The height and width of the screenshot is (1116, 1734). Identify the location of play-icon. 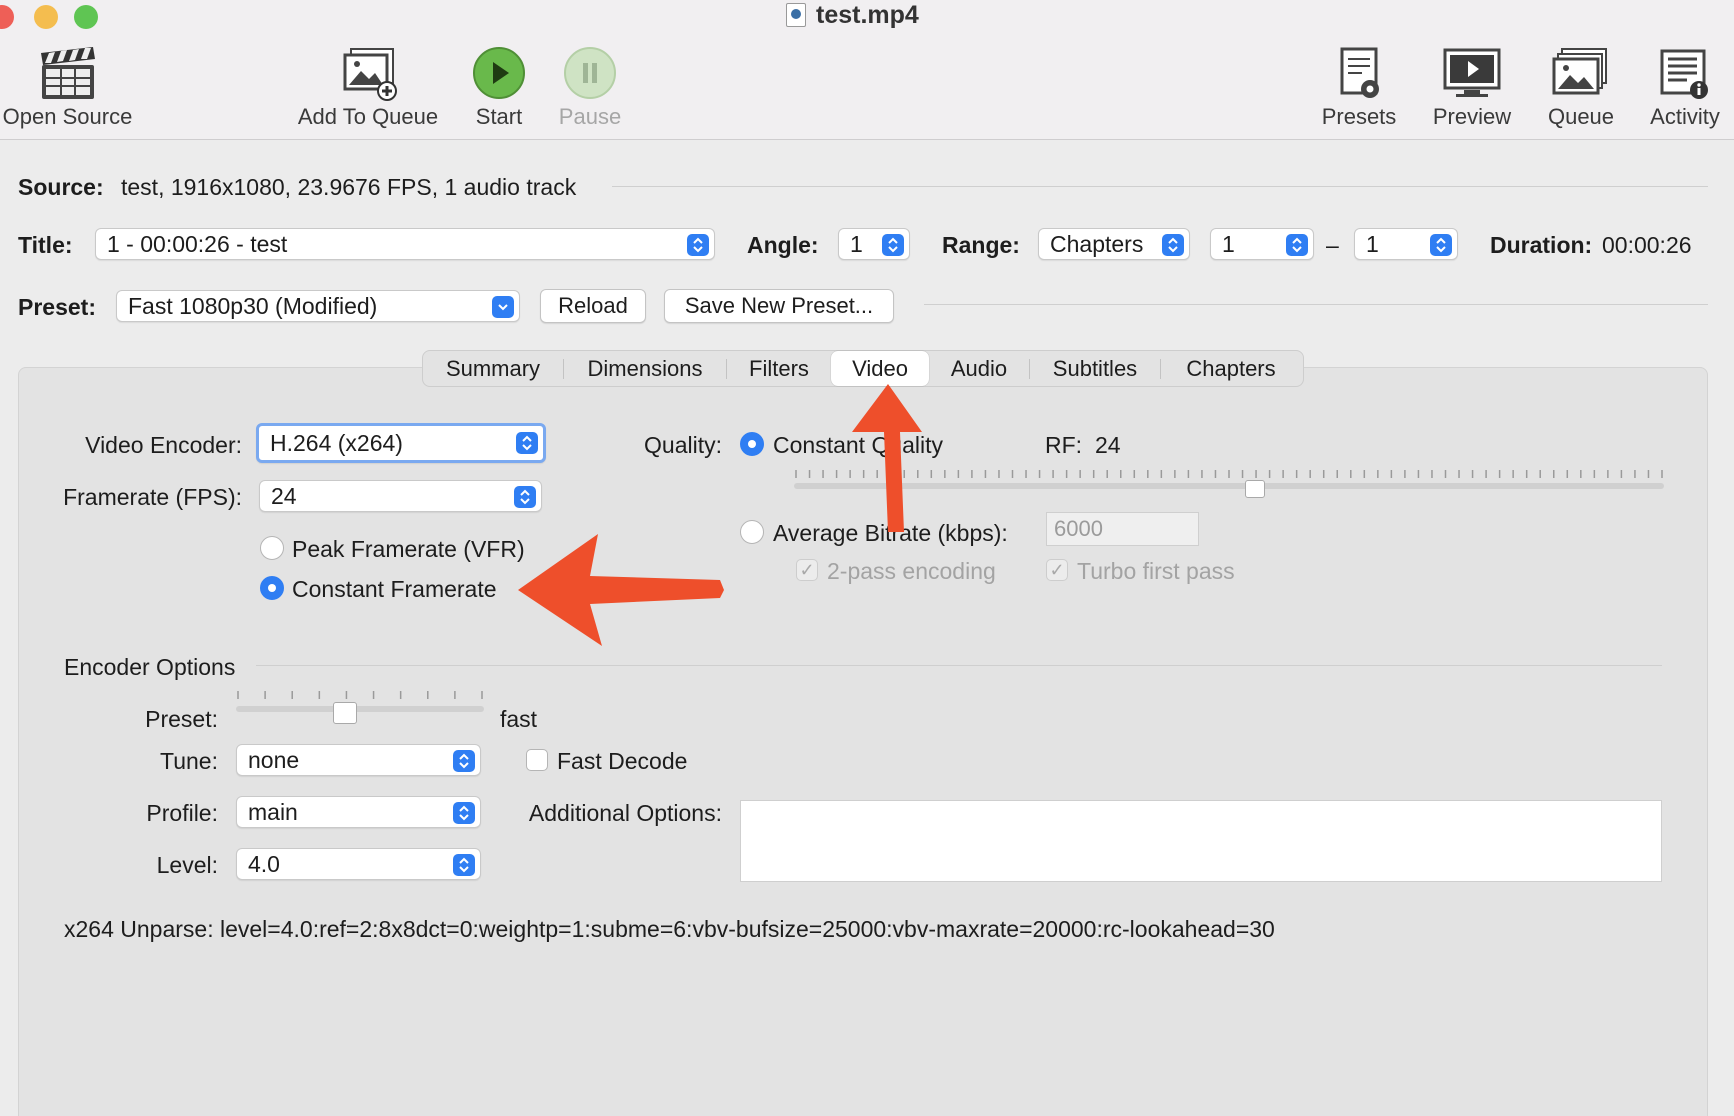
(499, 73).